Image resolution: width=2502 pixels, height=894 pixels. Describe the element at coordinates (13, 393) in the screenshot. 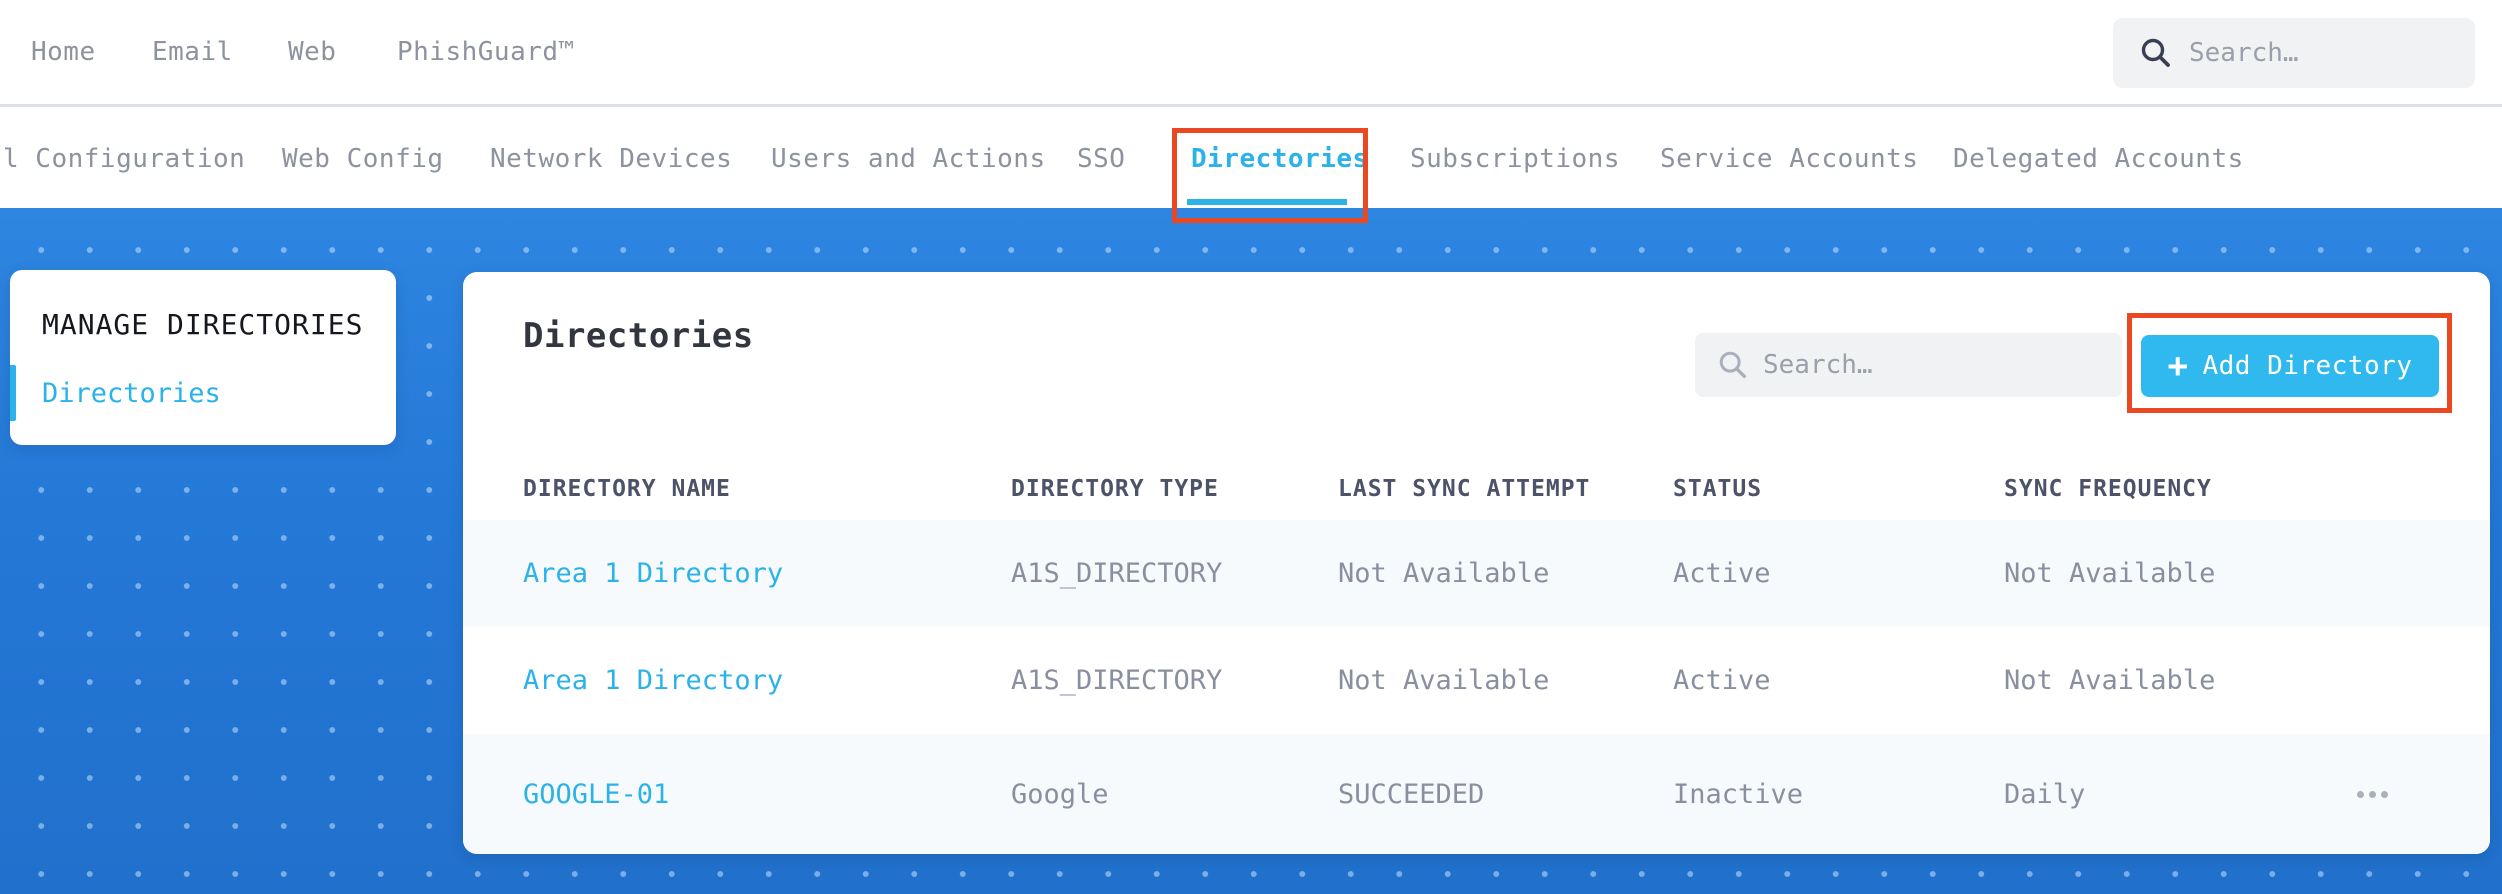

I see `active-item-bar` at that location.